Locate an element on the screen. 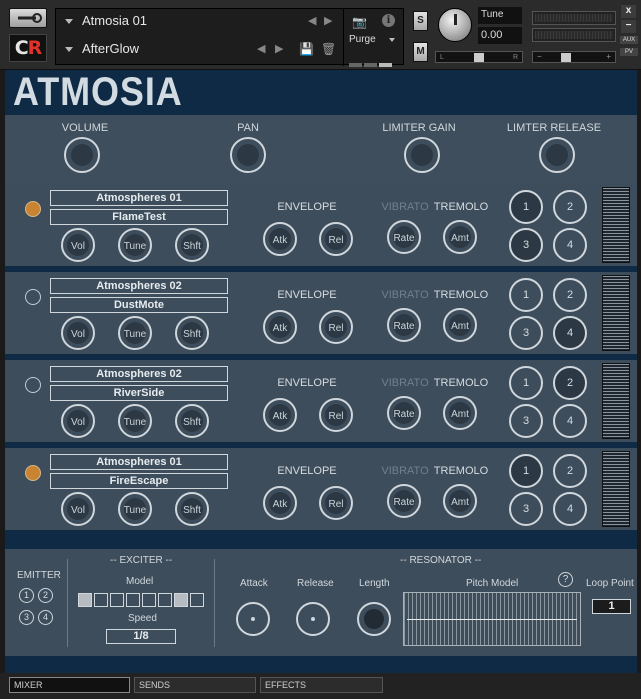 The height and width of the screenshot is (699, 641). pitch-model-editor is located at coordinates (492, 619).